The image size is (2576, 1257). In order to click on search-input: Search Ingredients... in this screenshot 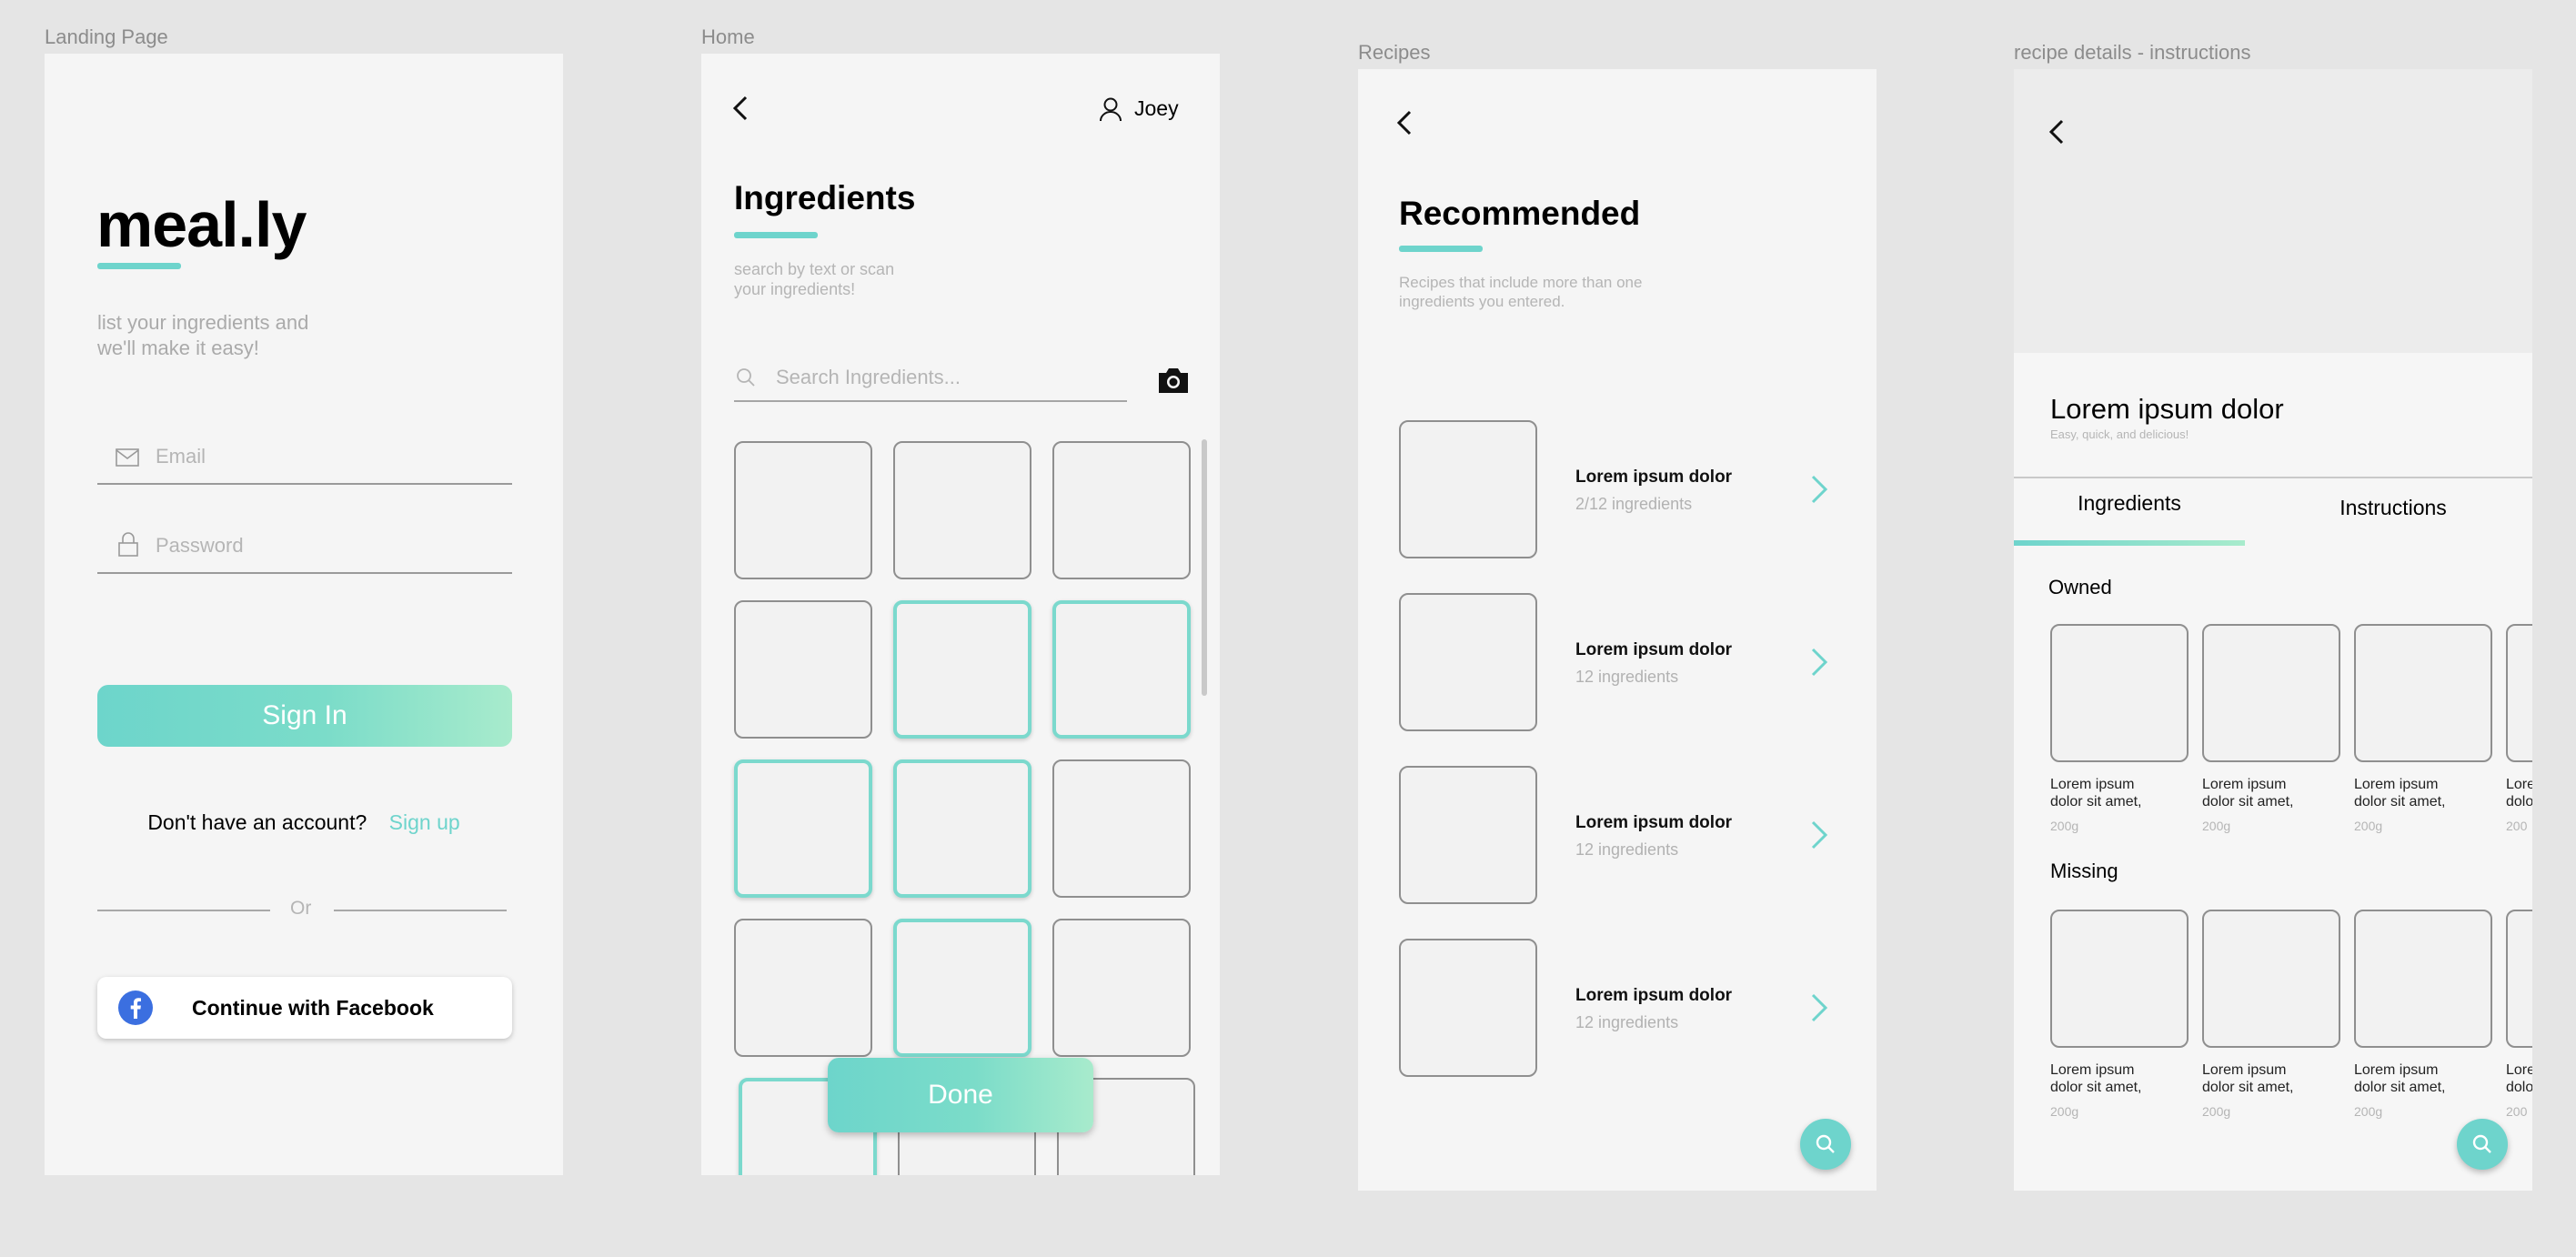, I will do `click(930, 379)`.